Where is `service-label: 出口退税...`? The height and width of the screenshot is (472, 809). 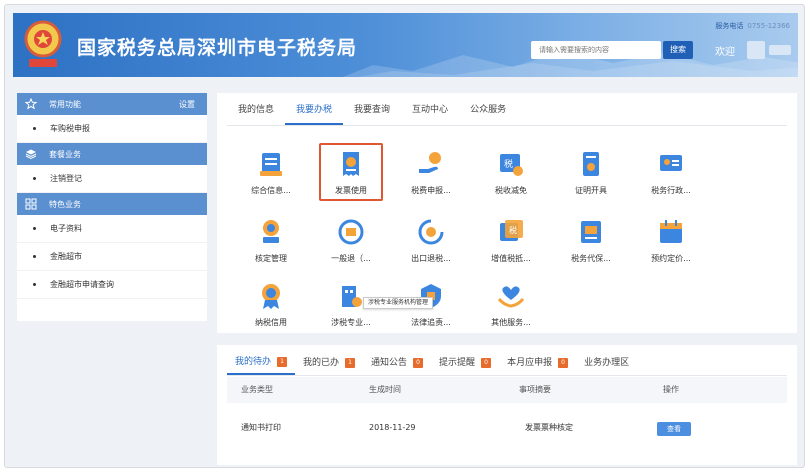
service-label: 出口退税... is located at coordinates (431, 258).